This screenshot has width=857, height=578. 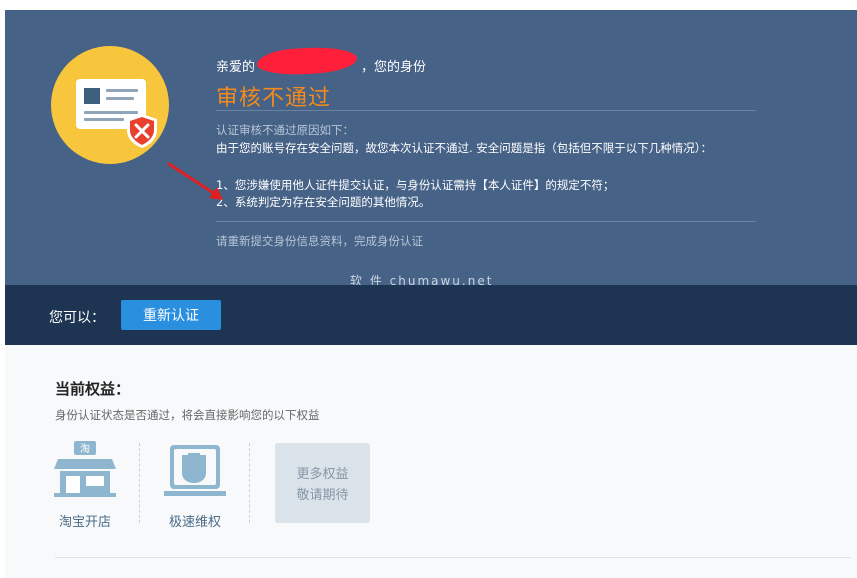 I want to click on shield-x-icon, so click(x=142, y=131).